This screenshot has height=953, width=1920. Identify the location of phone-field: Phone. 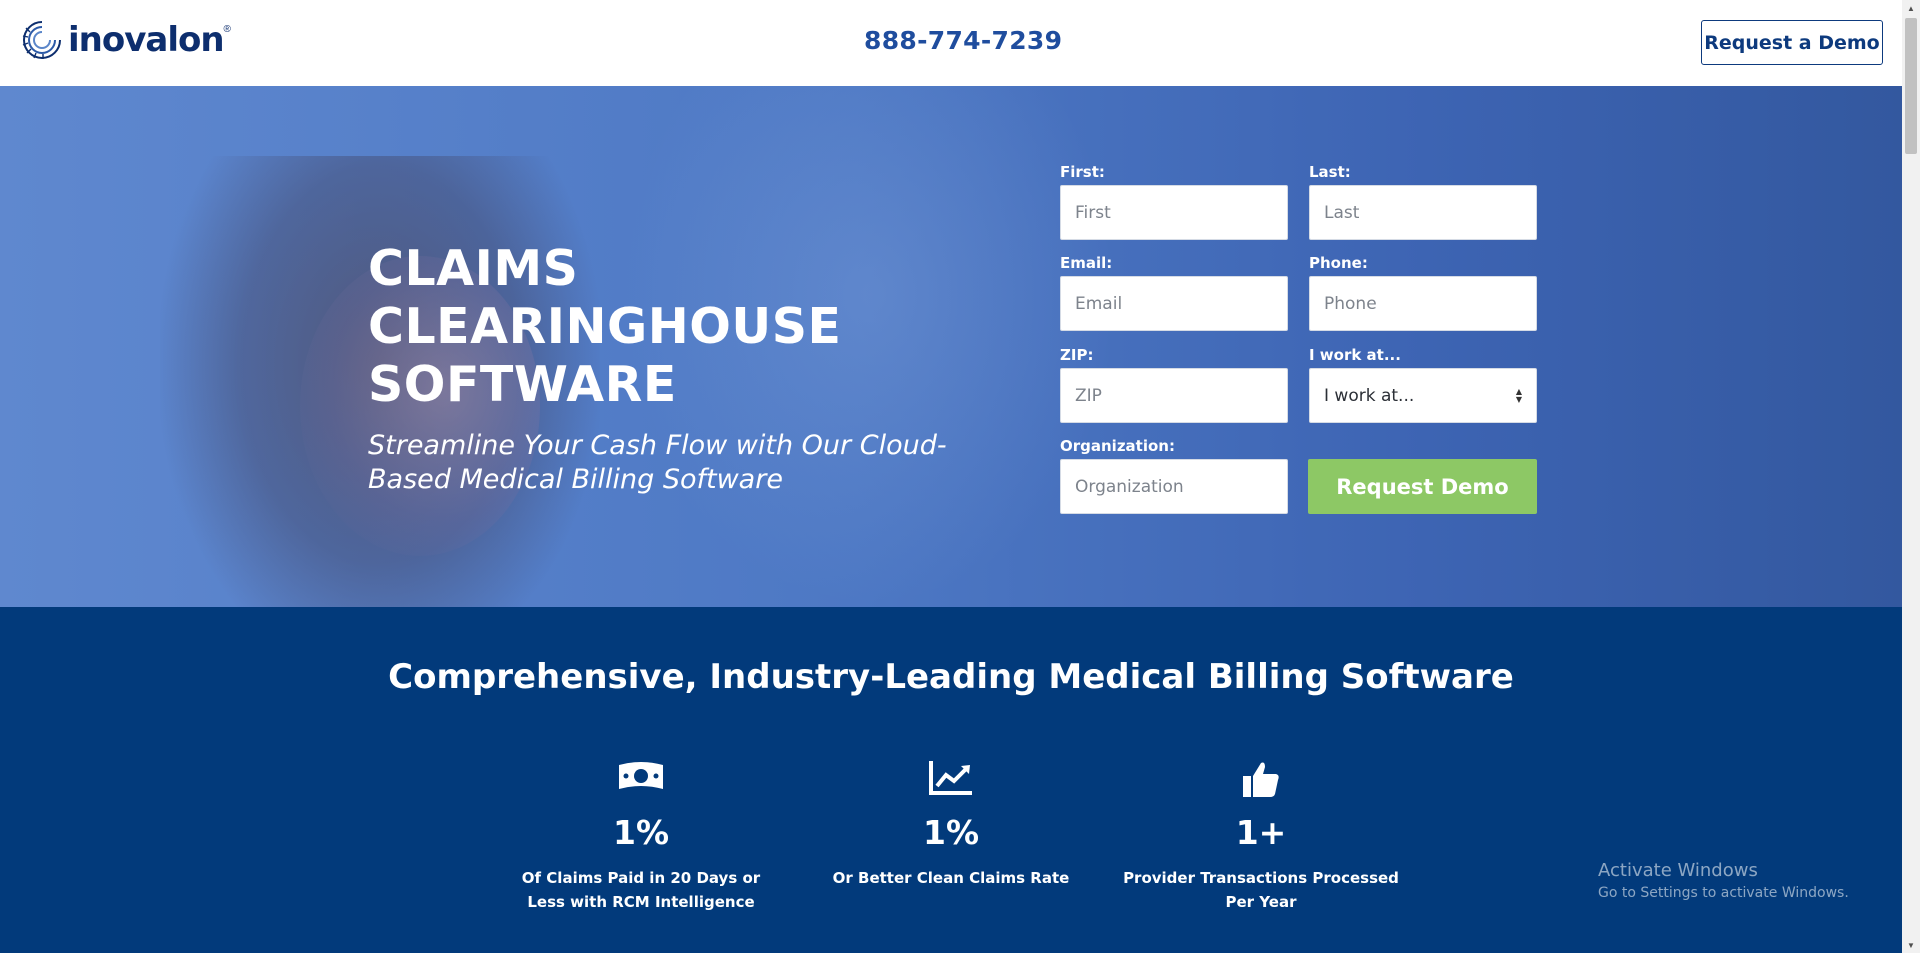
(1423, 292).